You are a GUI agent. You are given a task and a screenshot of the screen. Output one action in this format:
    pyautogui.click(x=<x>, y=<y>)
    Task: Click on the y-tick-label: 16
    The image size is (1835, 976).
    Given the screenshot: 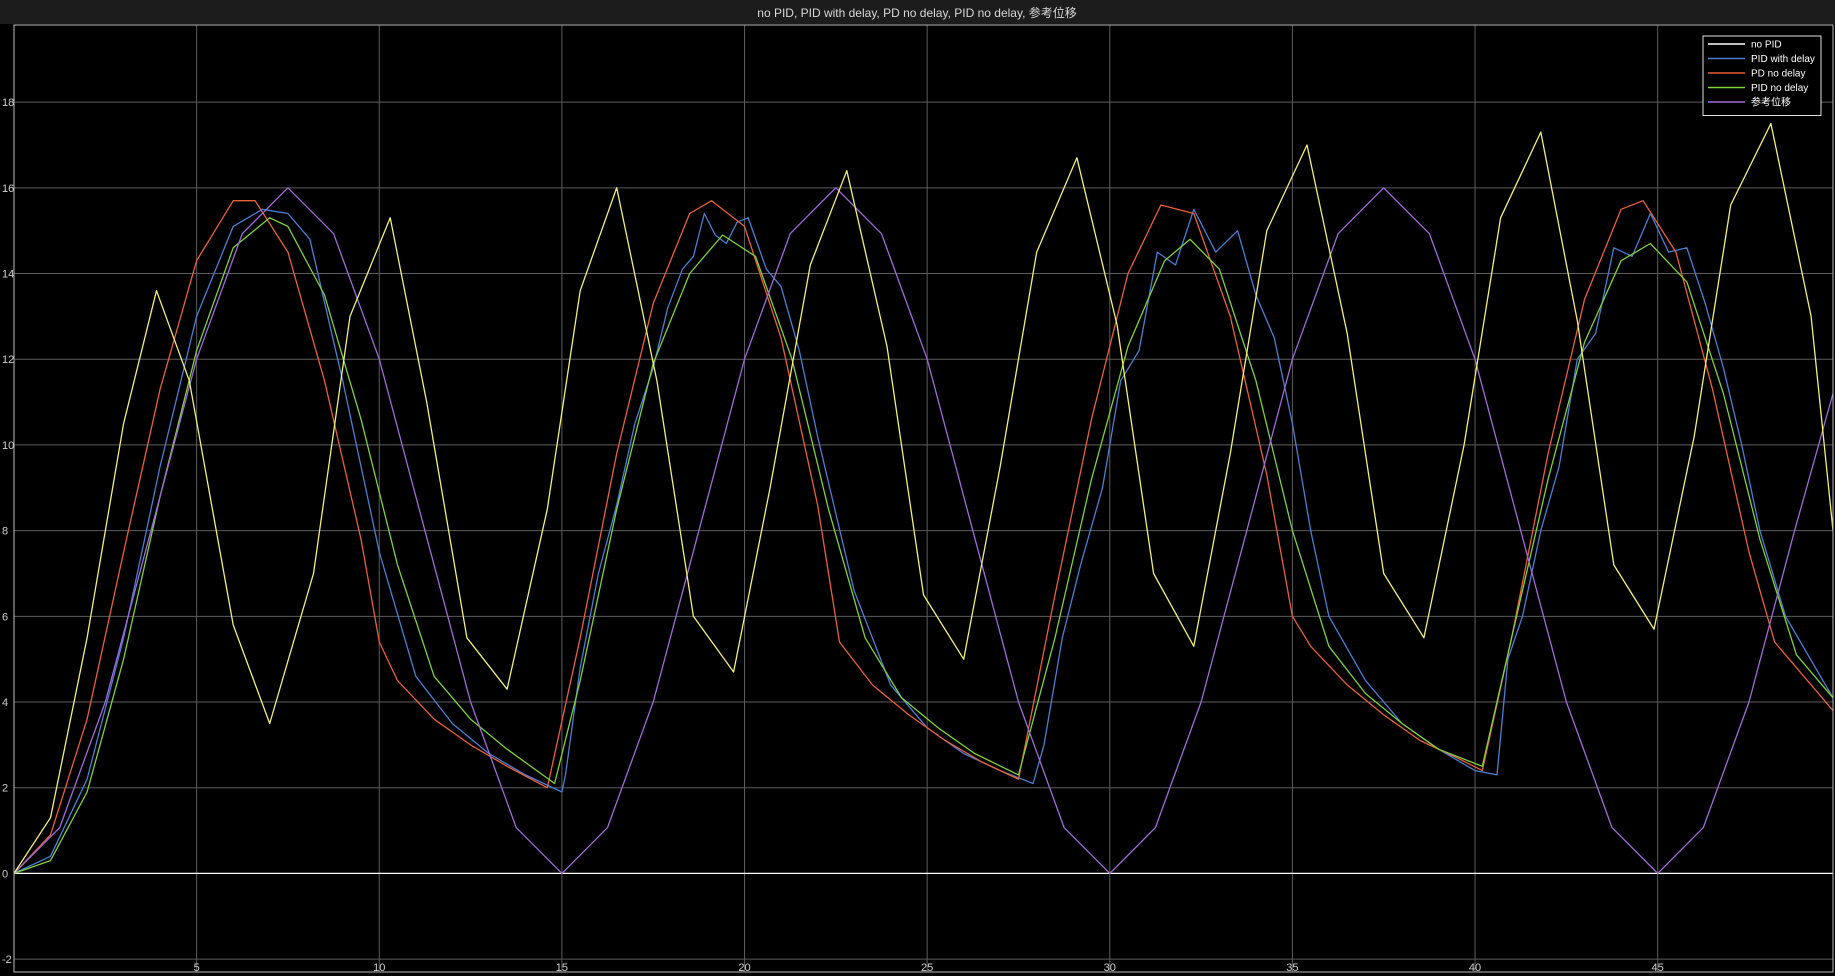 What is the action you would take?
    pyautogui.click(x=8, y=189)
    